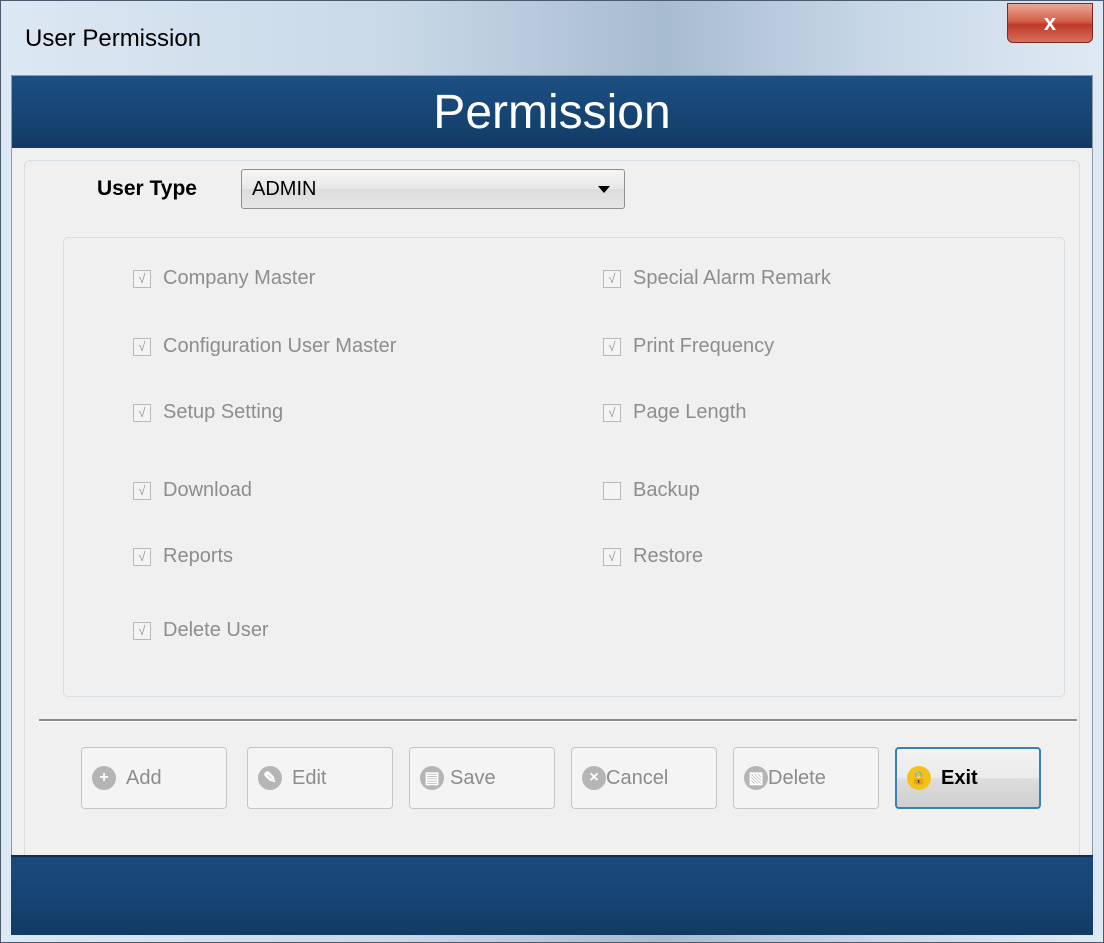 Image resolution: width=1104 pixels, height=943 pixels. I want to click on checkbox-reports: √, so click(142, 556).